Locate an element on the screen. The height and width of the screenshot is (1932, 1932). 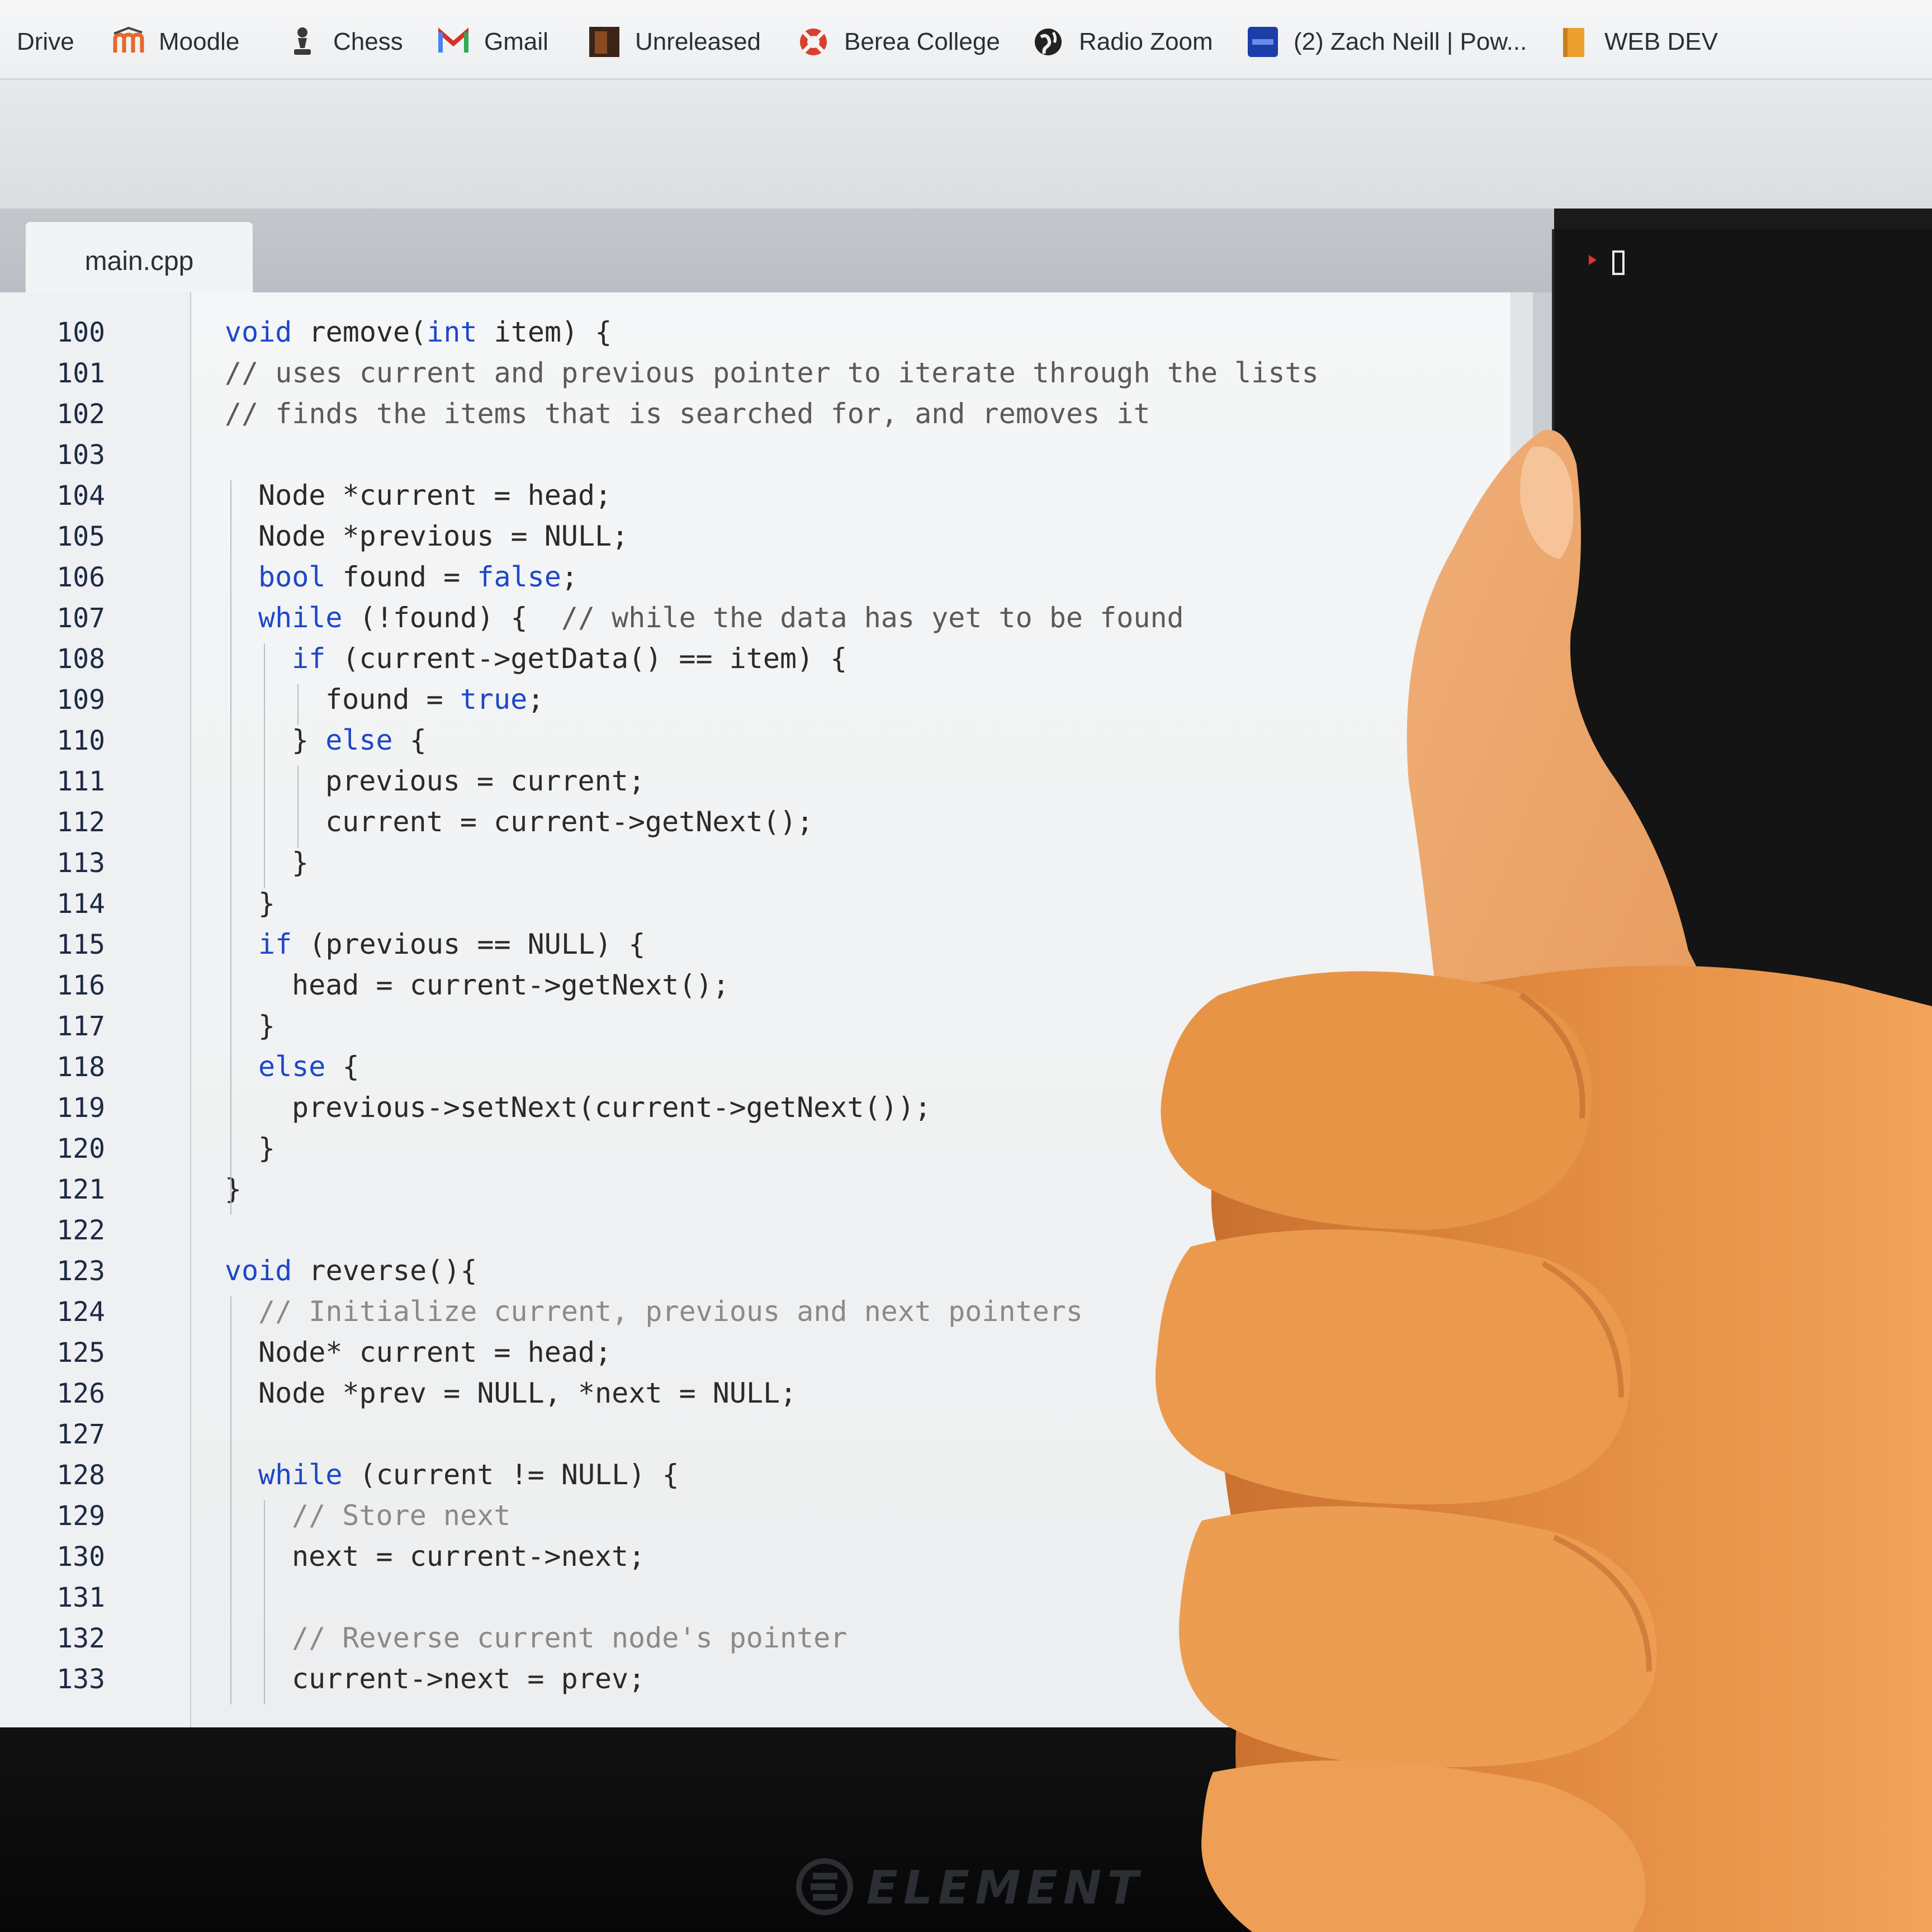
code-line: // Store next is located at coordinates (401, 1515).